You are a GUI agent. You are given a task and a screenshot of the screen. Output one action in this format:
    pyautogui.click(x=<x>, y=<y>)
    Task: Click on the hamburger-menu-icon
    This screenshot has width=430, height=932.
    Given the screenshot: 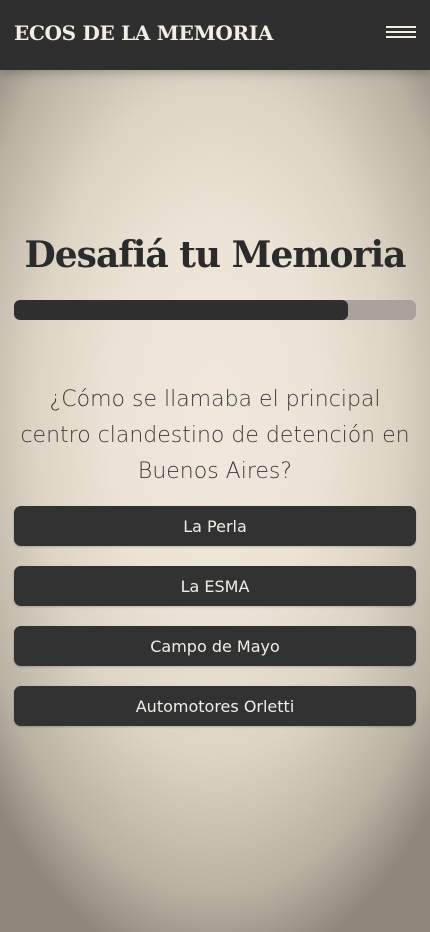 What is the action you would take?
    pyautogui.click(x=401, y=34)
    